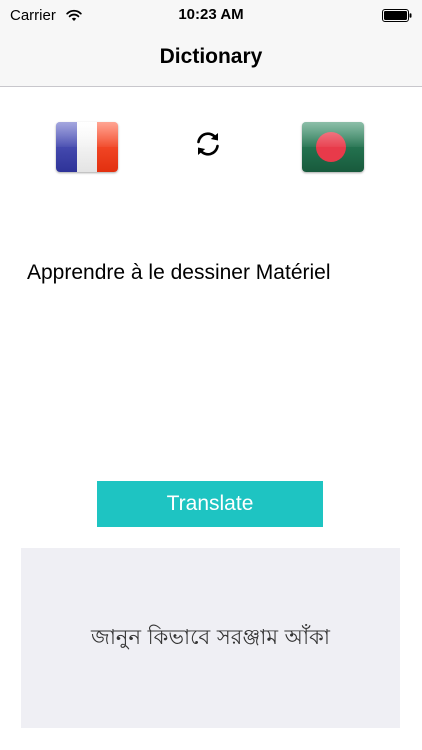 This screenshot has width=422, height=750. I want to click on page-title: Dictionary, so click(211, 56).